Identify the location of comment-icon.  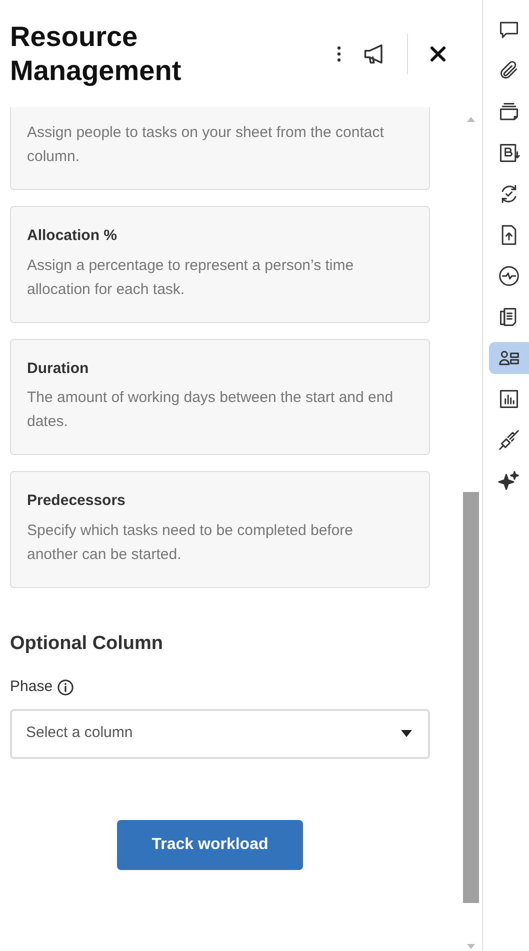
(509, 30).